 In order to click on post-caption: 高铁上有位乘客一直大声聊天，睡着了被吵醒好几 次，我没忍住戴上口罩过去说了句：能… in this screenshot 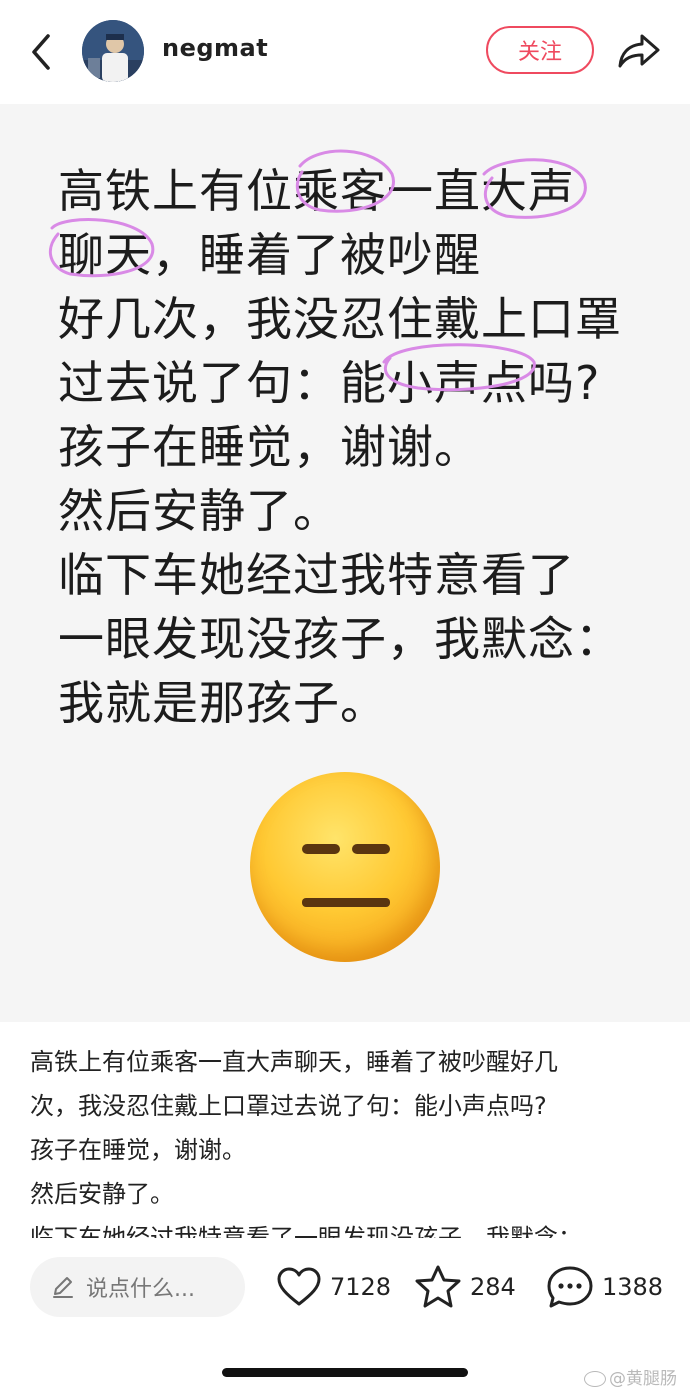, I will do `click(346, 1139)`.